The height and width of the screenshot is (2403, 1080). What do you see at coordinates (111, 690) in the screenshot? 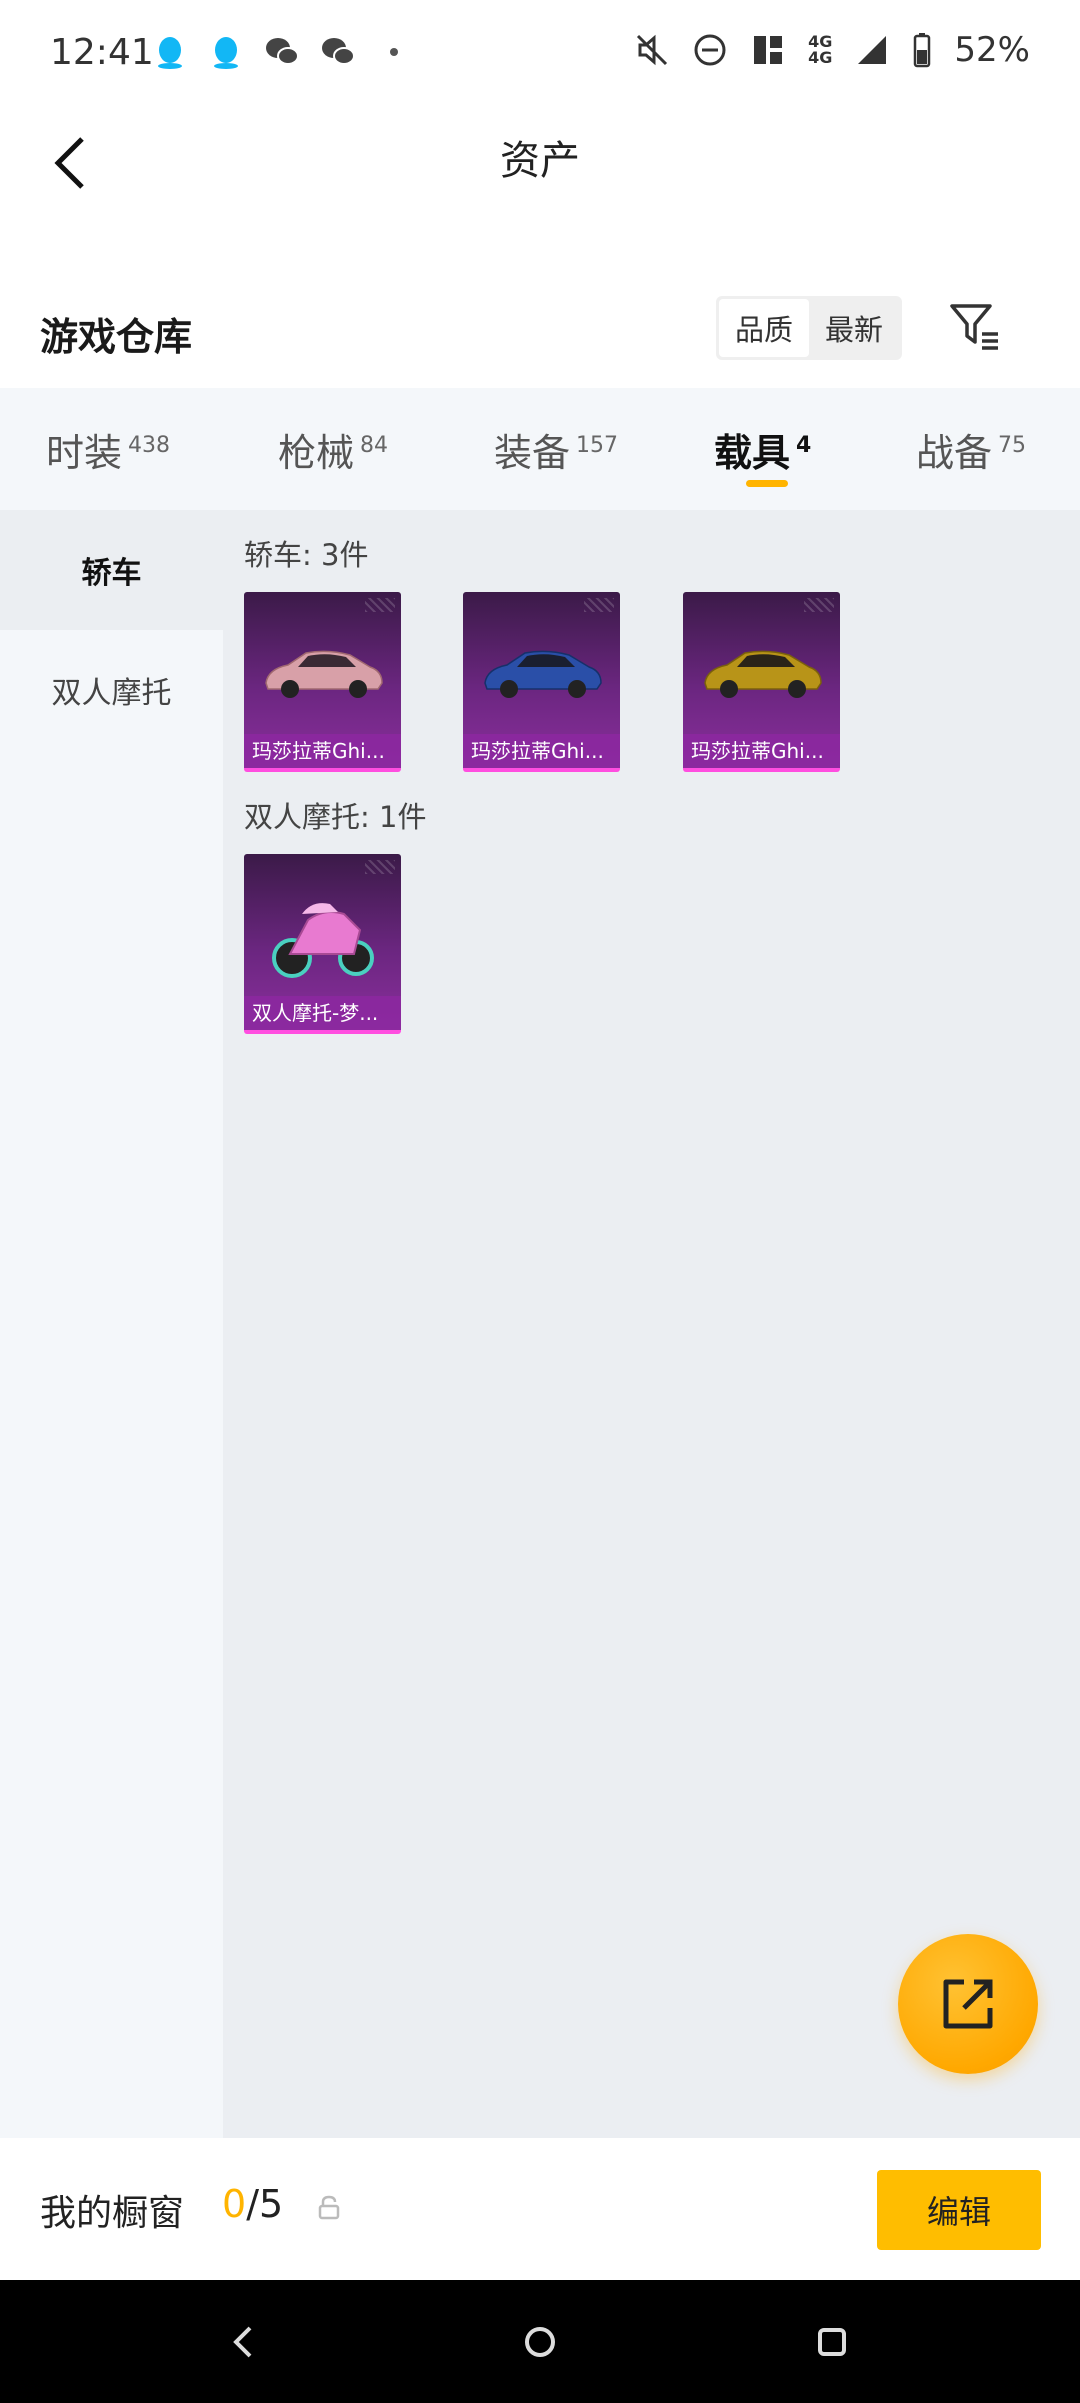
I see `sidebar-item-motorcycle: 双人摩托` at bounding box center [111, 690].